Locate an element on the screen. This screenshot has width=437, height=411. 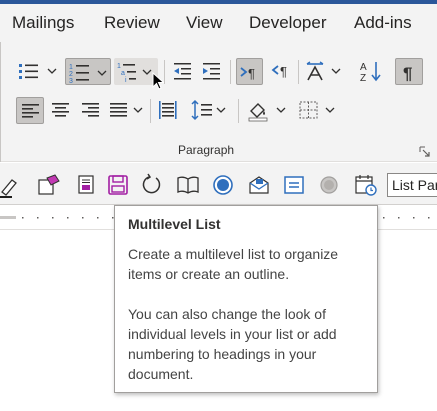
align-left-icon is located at coordinates (30, 111).